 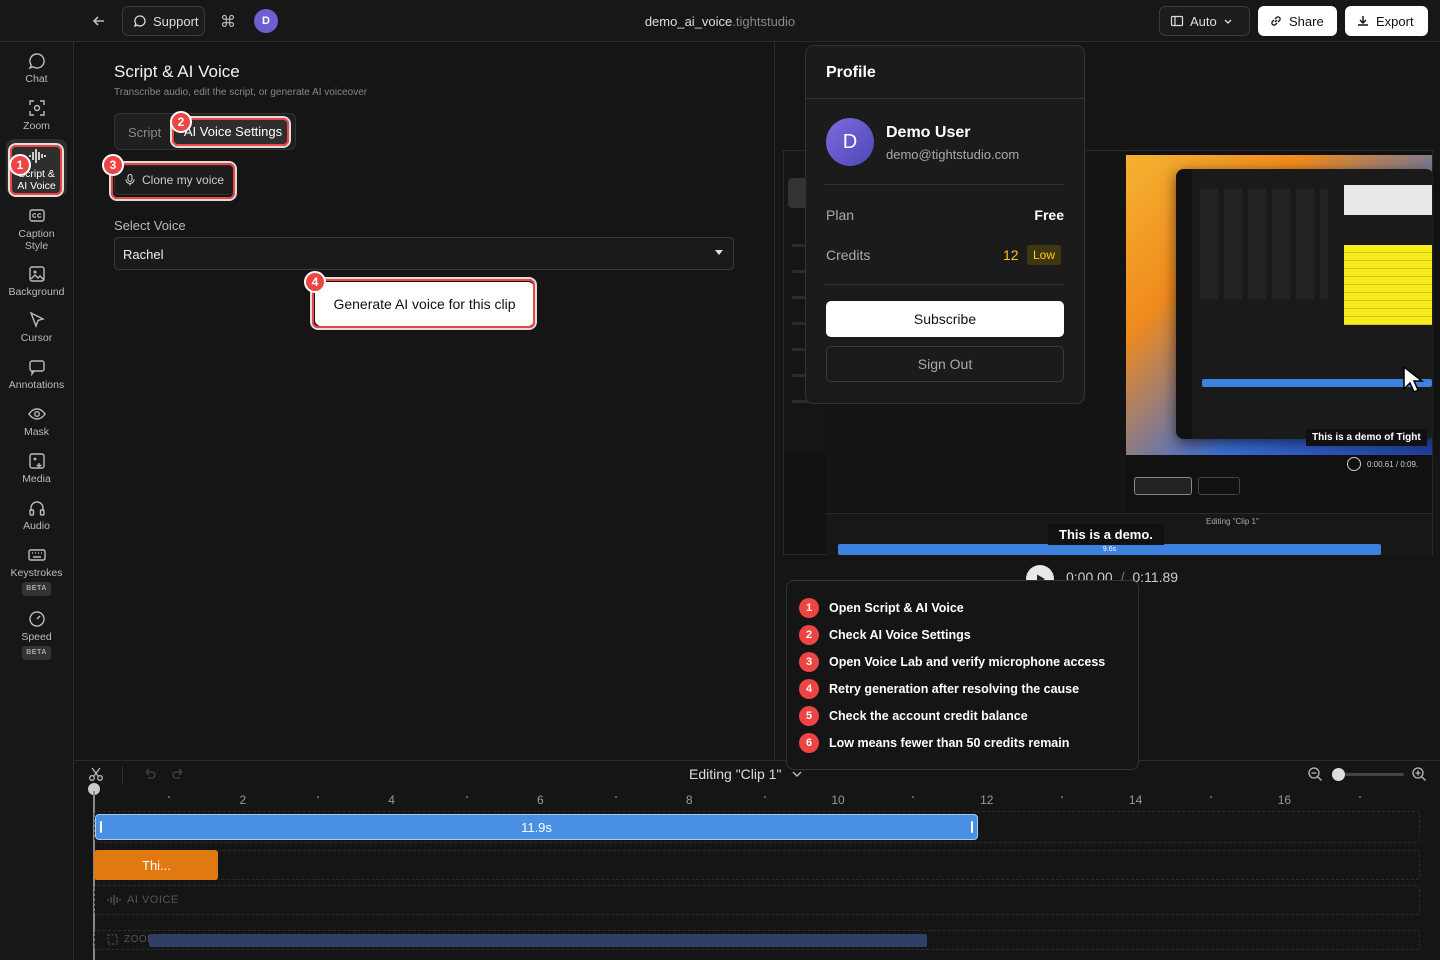 I want to click on ruler-tick-label: 4, so click(x=391, y=800).